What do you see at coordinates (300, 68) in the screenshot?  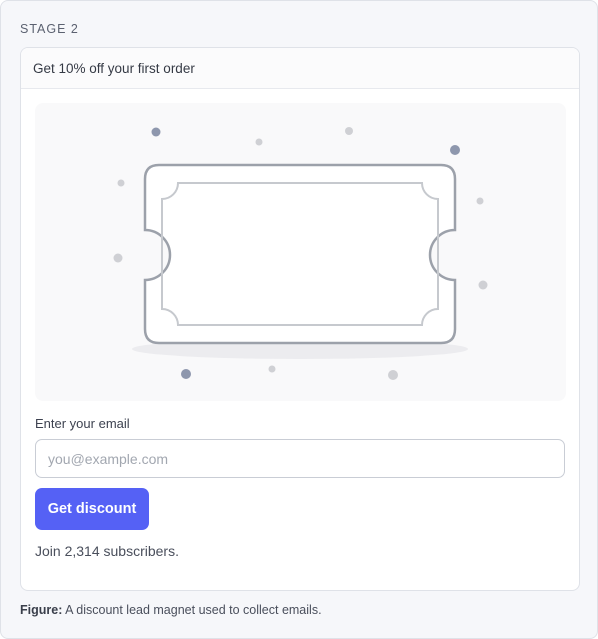 I see `card-header: Get 10% off your first order` at bounding box center [300, 68].